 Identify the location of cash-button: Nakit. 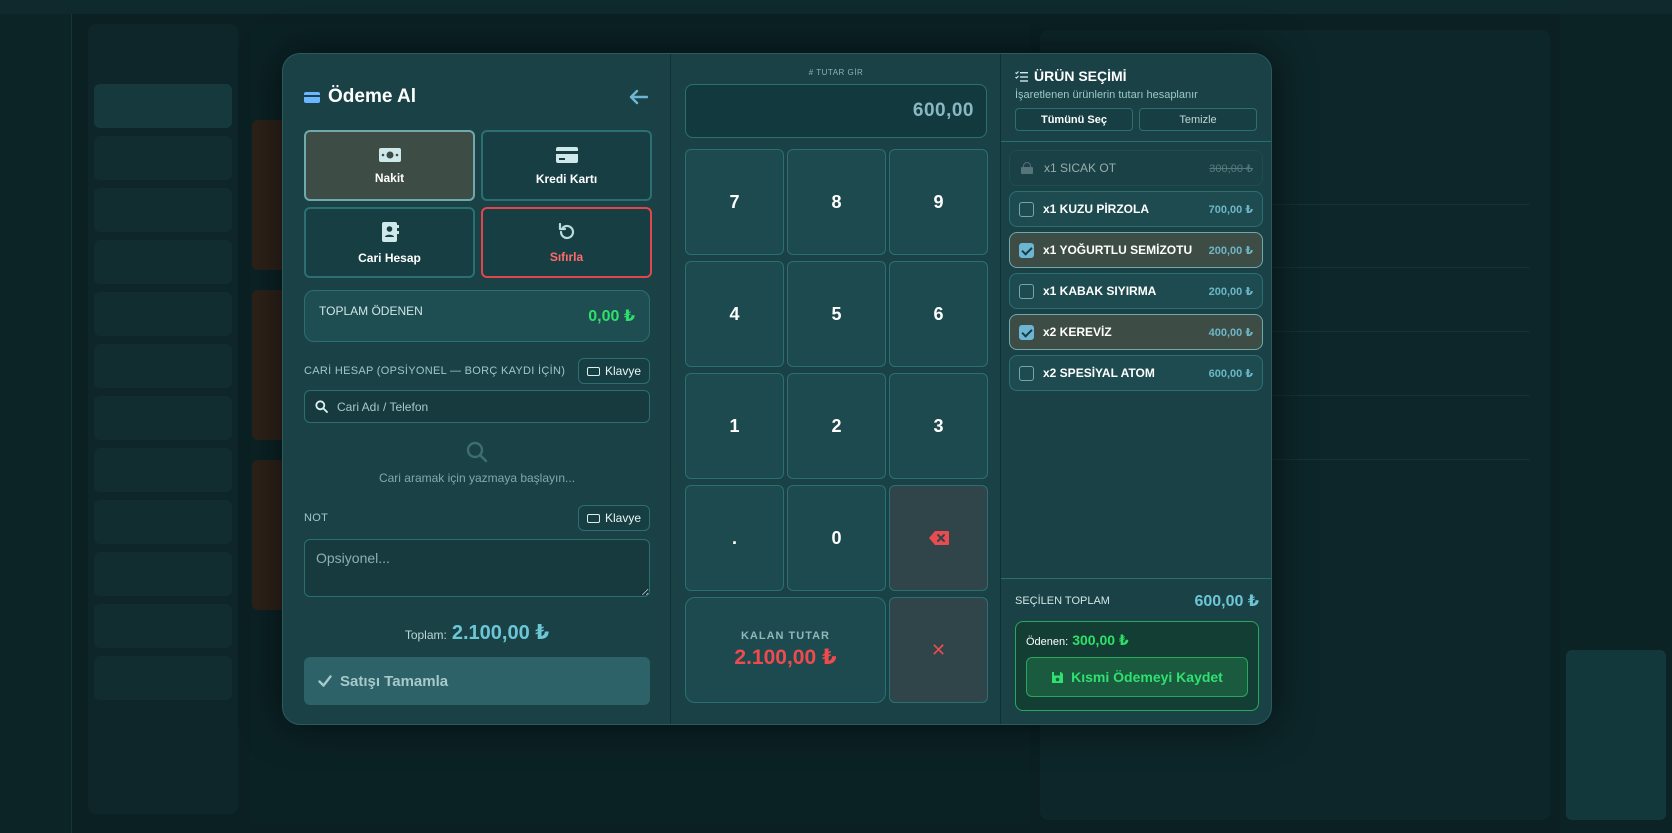
(389, 165).